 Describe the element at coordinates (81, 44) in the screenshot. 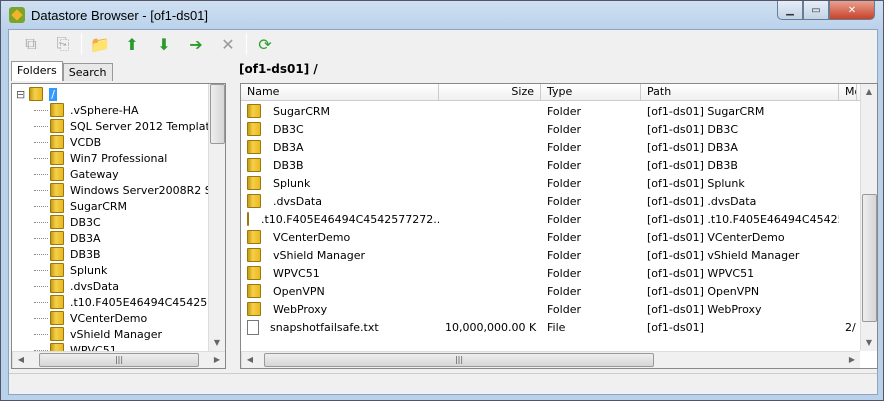

I see `toolbar-separator` at that location.